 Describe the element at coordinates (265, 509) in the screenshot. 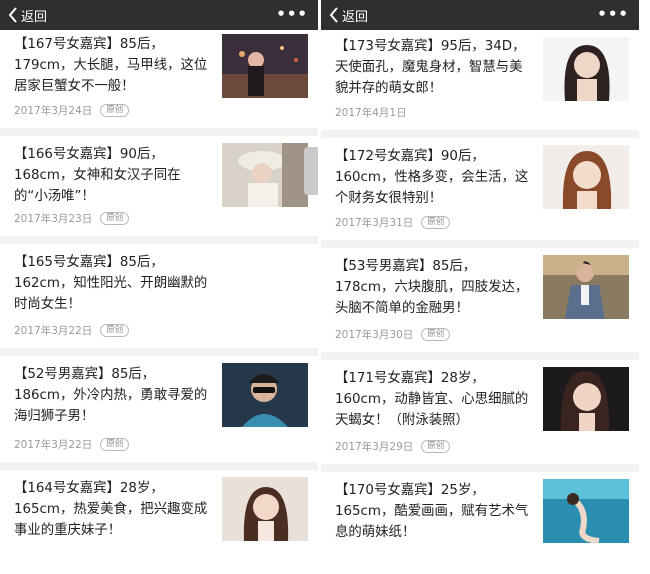

I see `long-hair-woman-photo` at that location.